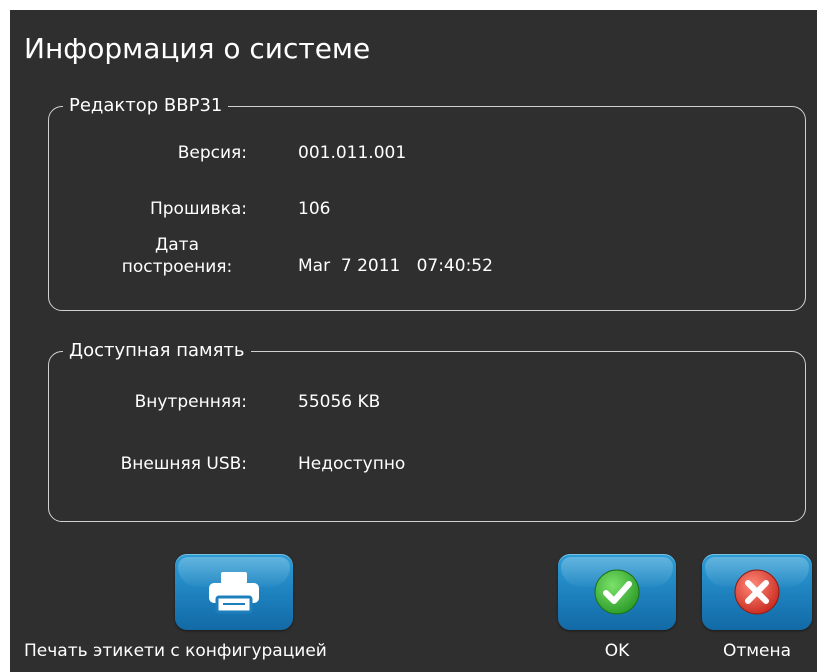 This screenshot has height=672, width=827. Describe the element at coordinates (177, 245) in the screenshot. I see `build-date-label-line1: Дата` at that location.